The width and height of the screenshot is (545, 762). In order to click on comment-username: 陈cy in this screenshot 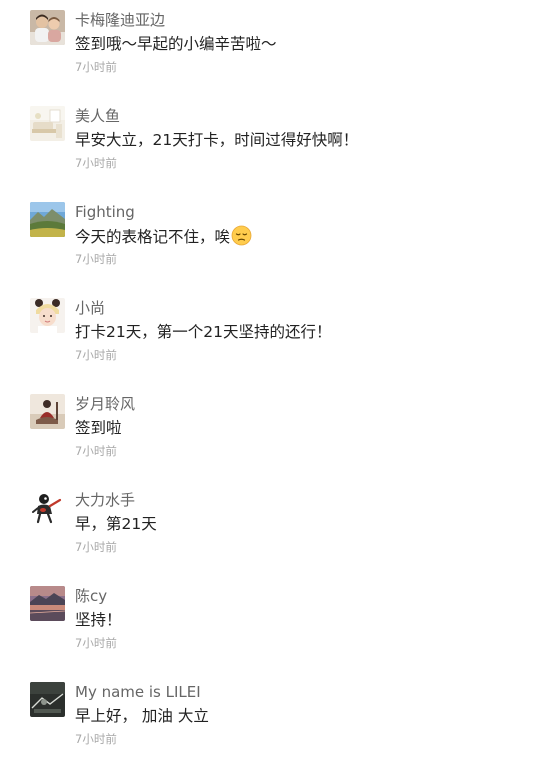, I will do `click(91, 596)`.